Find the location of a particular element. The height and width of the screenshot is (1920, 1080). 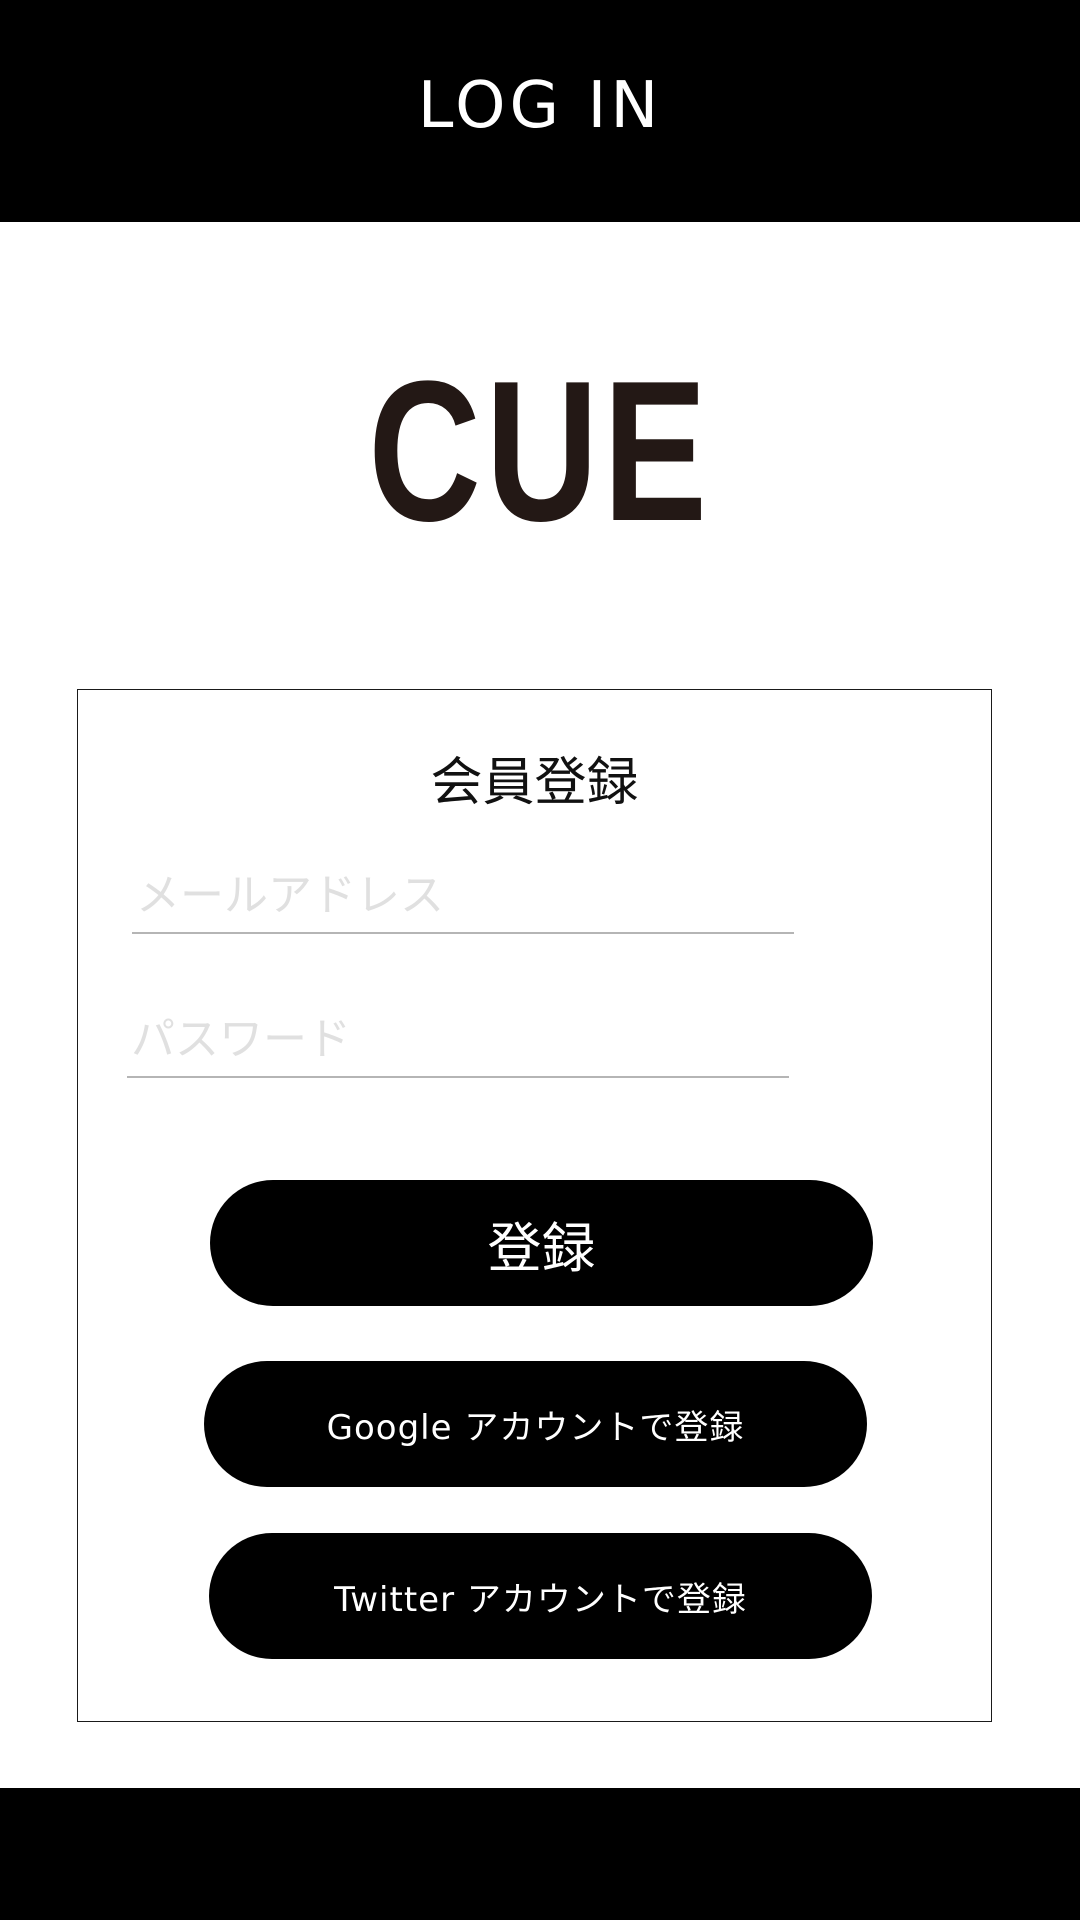

google-signup-button: Google アカウントで登録 is located at coordinates (535, 1424).